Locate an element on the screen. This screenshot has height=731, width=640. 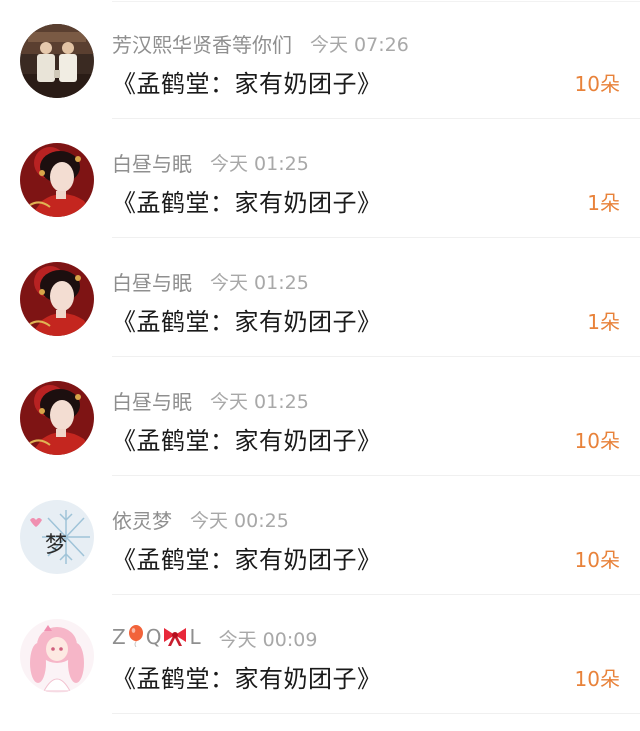
name-part: Q is located at coordinates (153, 636).